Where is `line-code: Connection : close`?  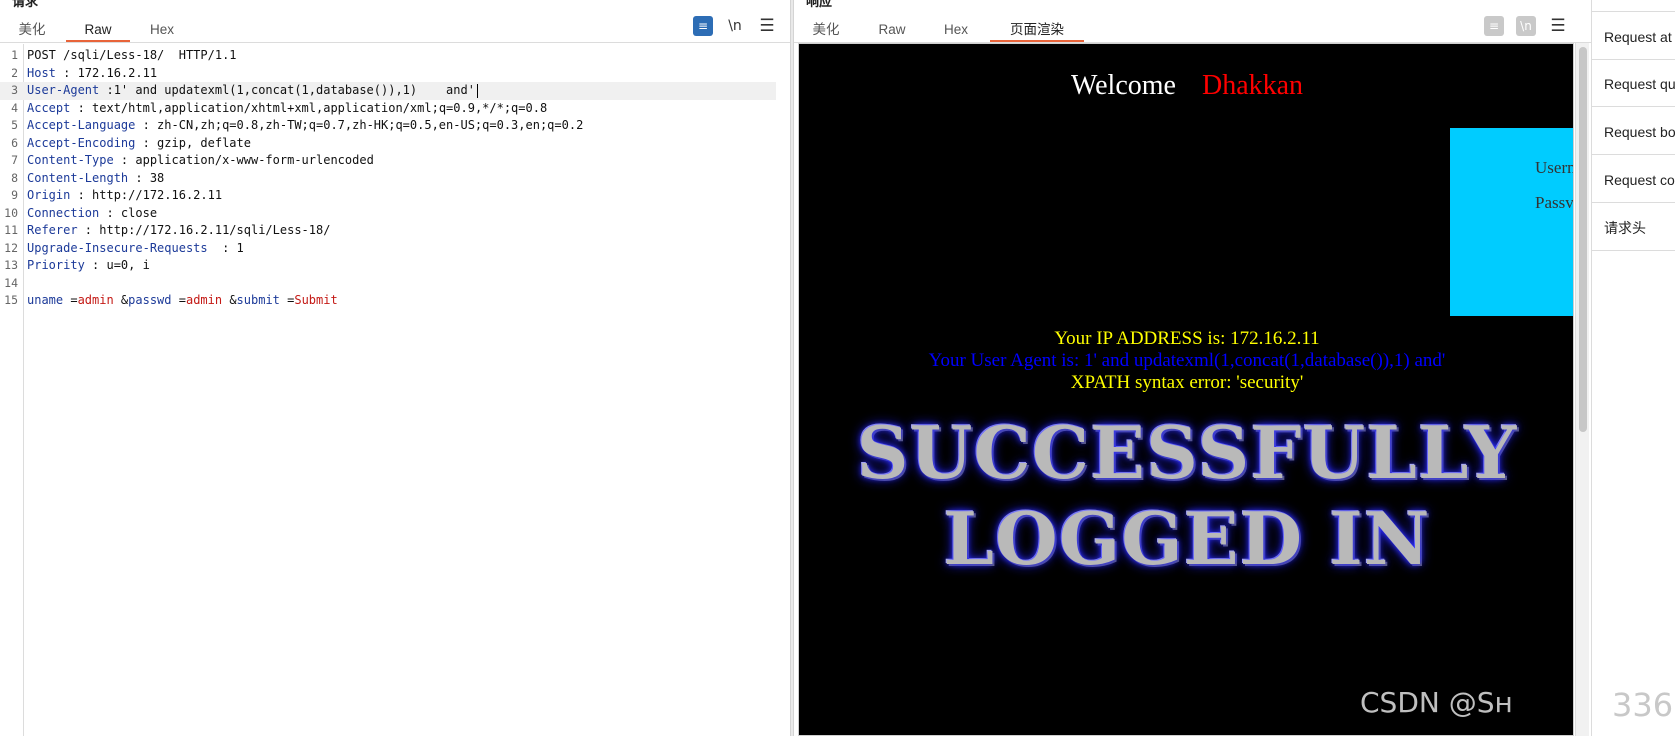 line-code: Connection : close is located at coordinates (92, 214).